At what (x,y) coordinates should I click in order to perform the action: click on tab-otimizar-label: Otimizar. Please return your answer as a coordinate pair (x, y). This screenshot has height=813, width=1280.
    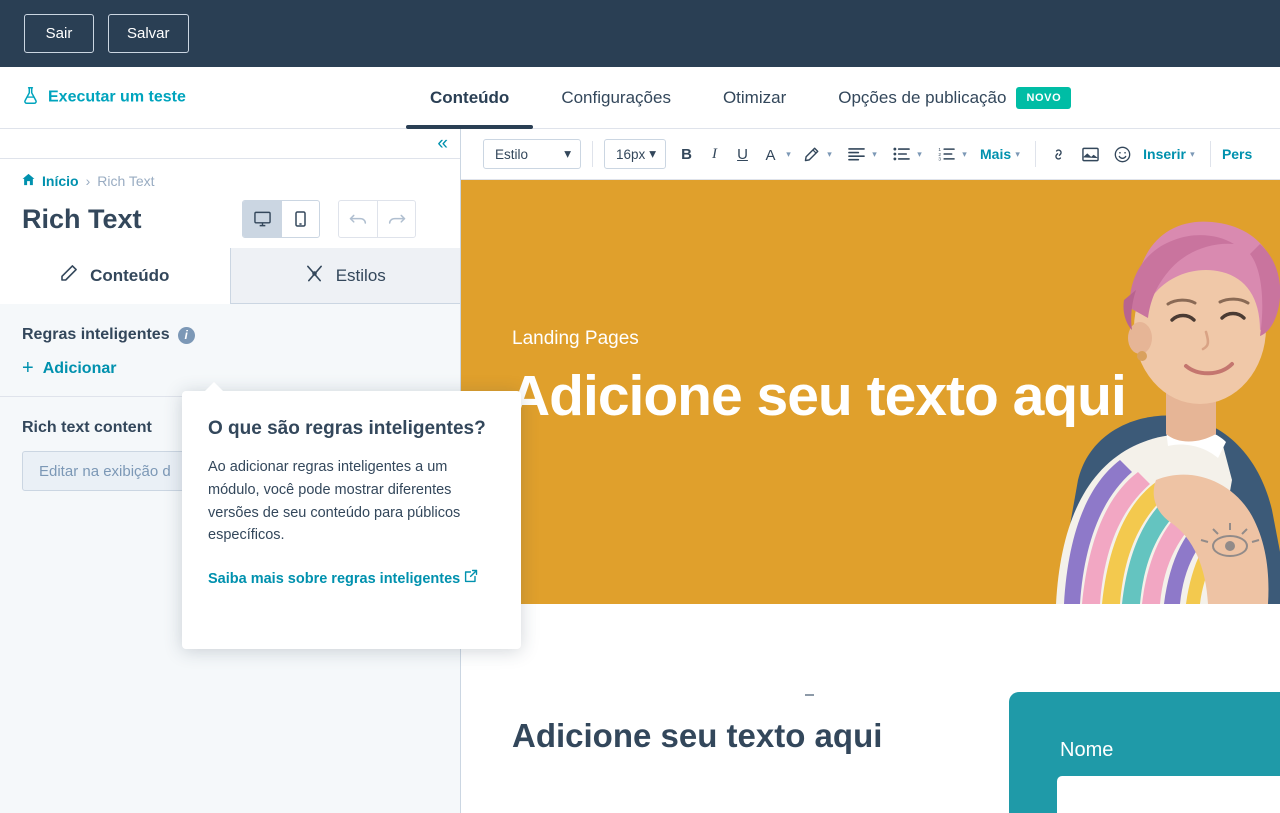
    Looking at the image, I should click on (754, 97).